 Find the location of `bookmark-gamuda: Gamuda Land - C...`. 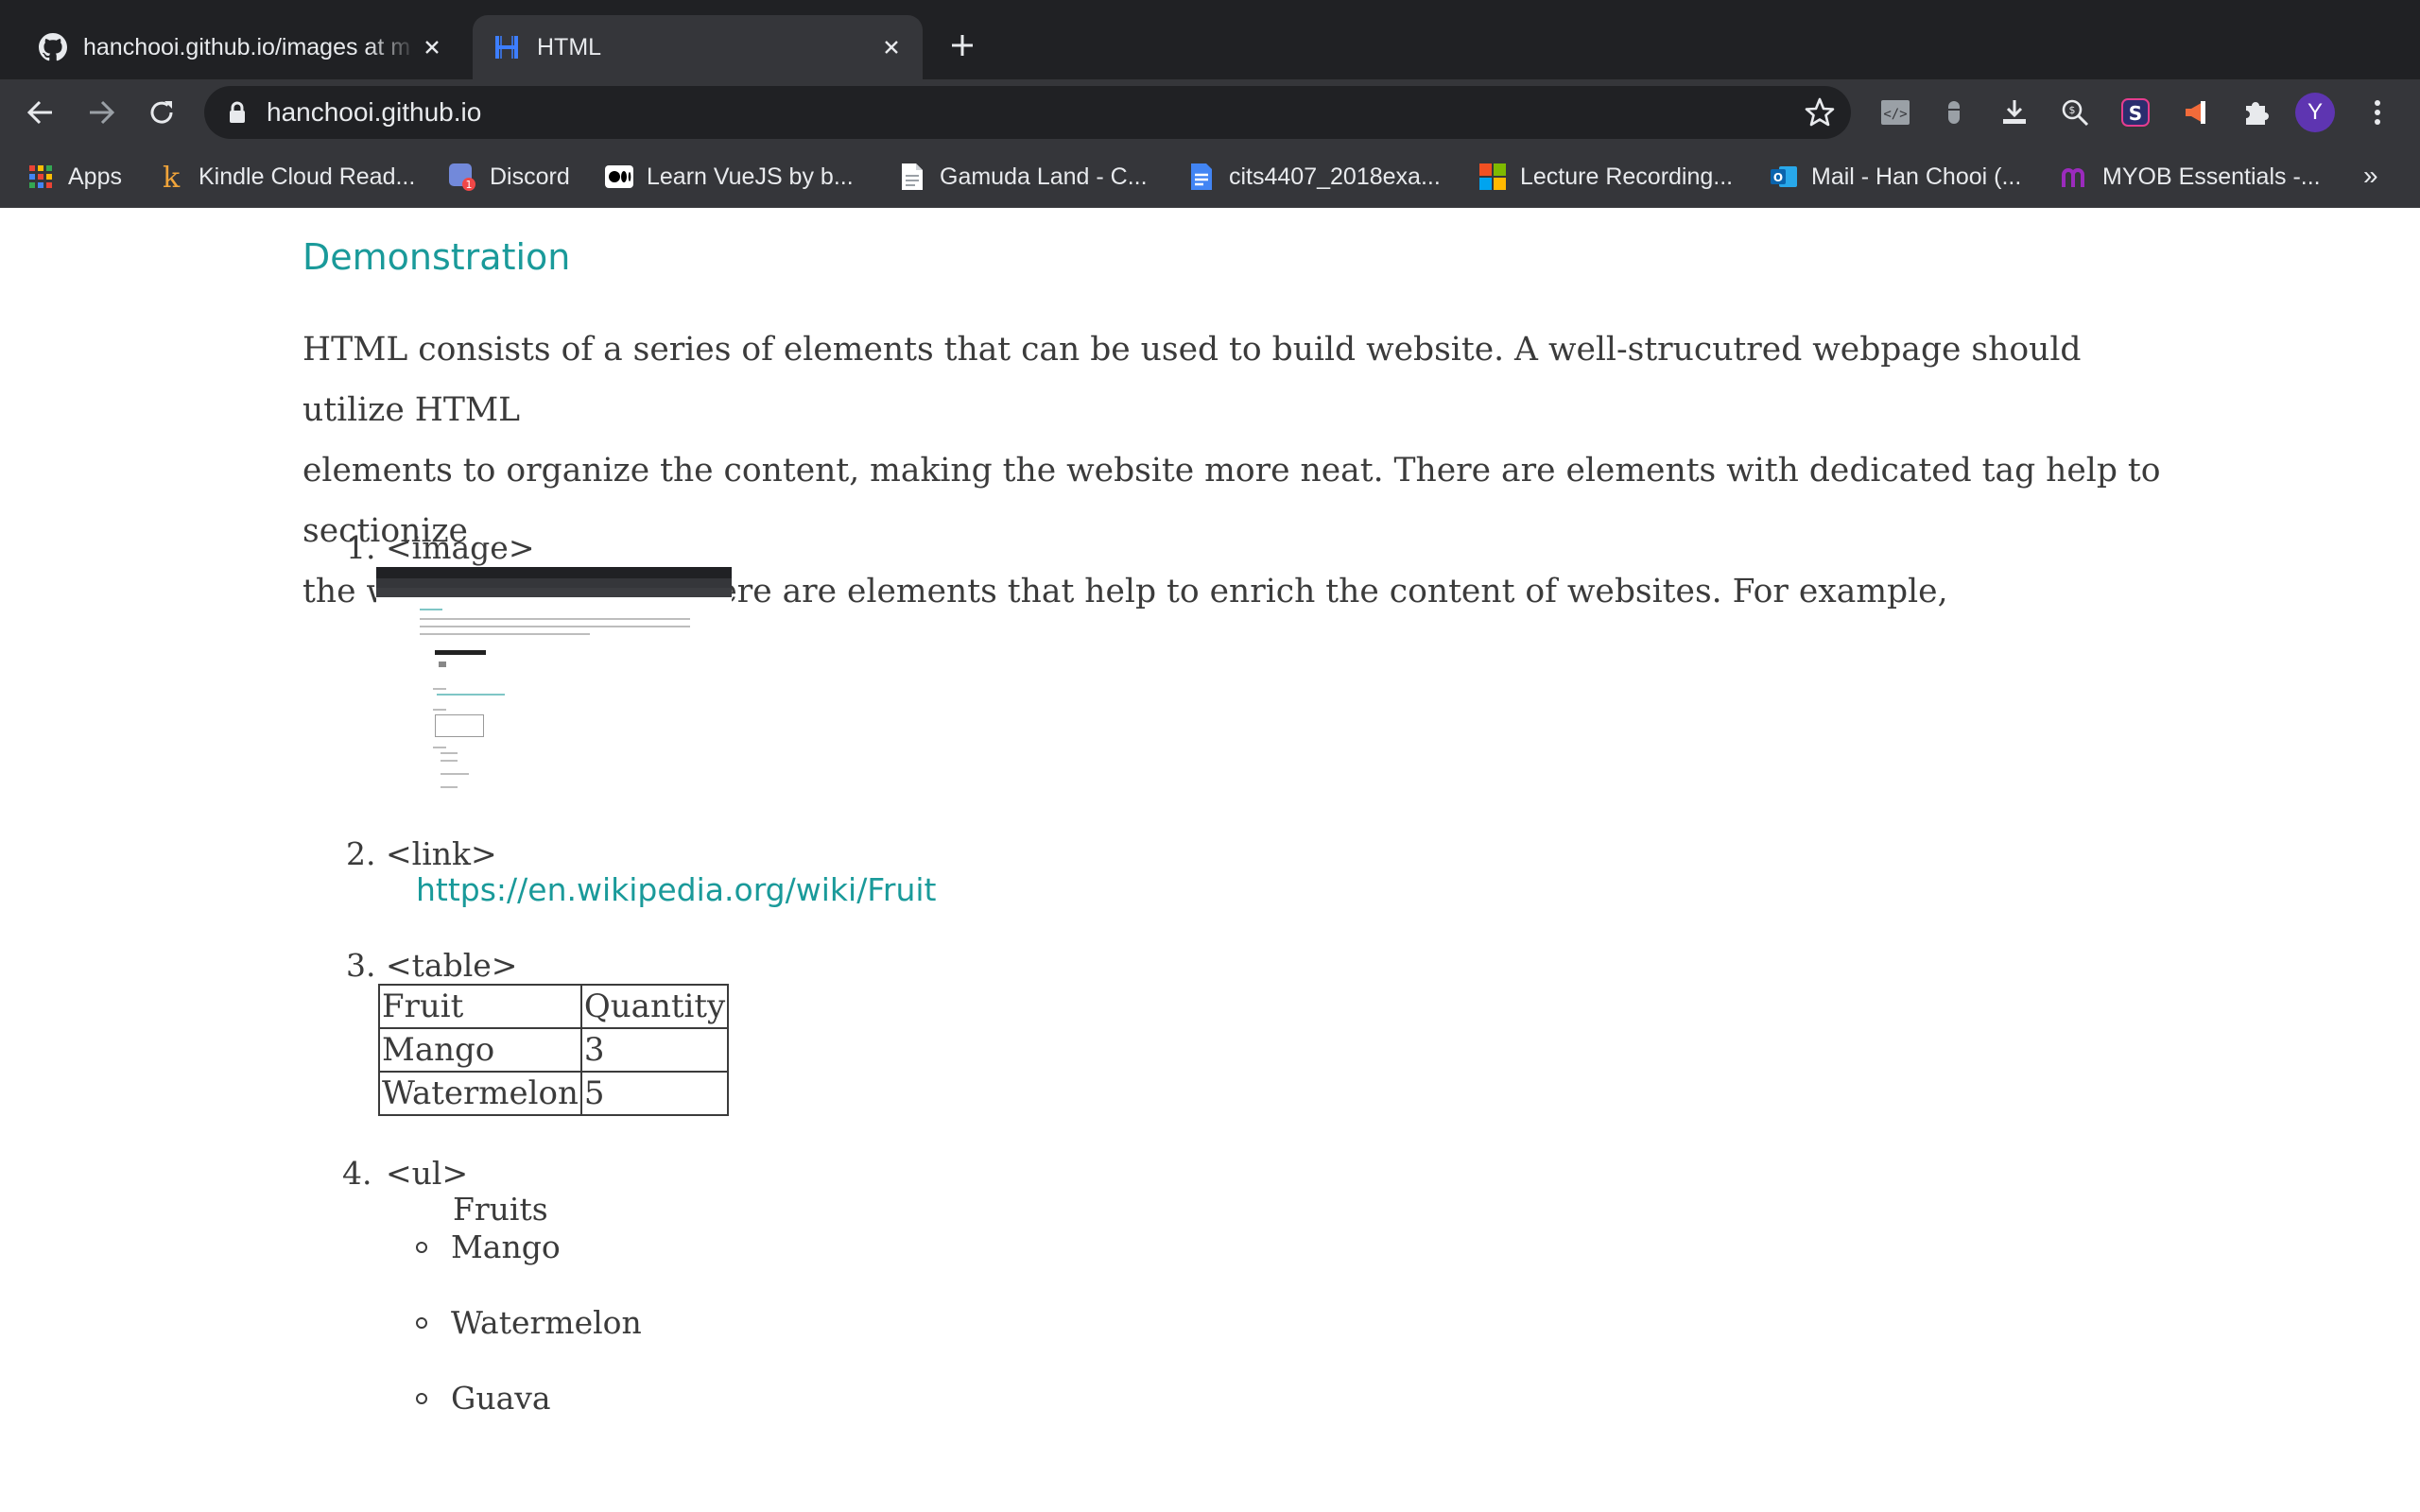

bookmark-gamuda: Gamuda Land - C... is located at coordinates (1023, 177).